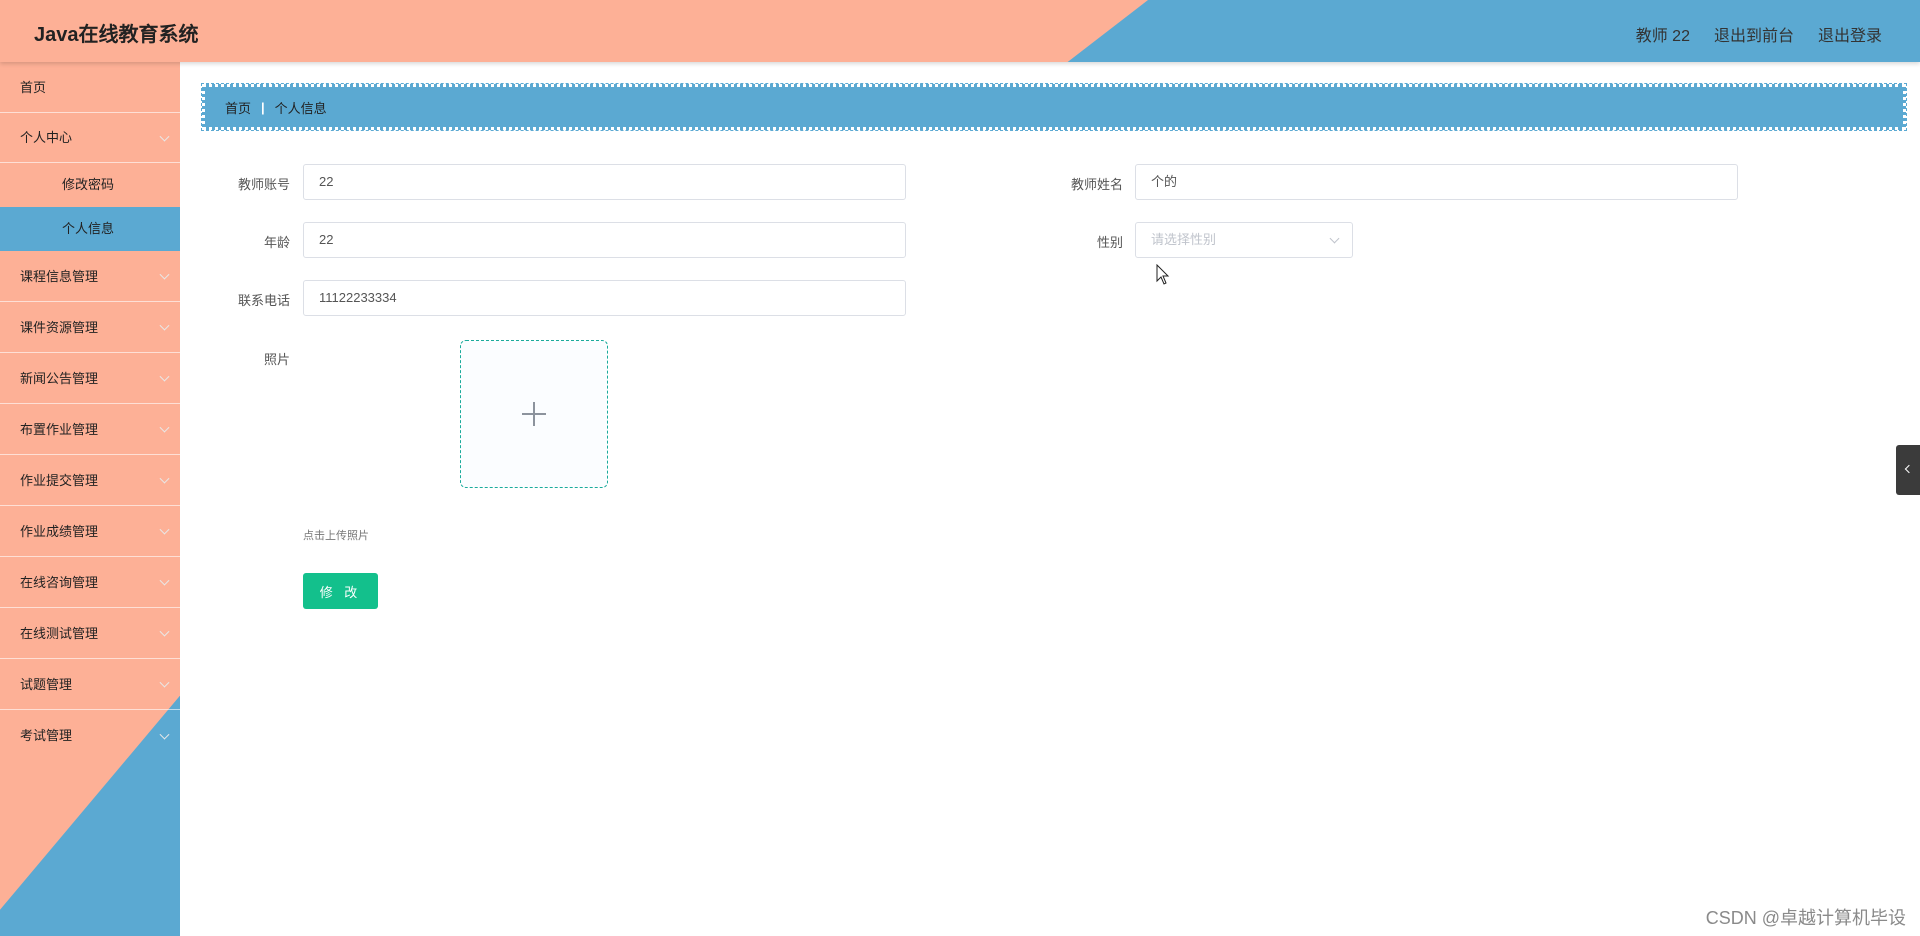 Image resolution: width=1920 pixels, height=936 pixels. What do you see at coordinates (59, 327) in the screenshot?
I see `sidebar-item-label: 课件资源管理` at bounding box center [59, 327].